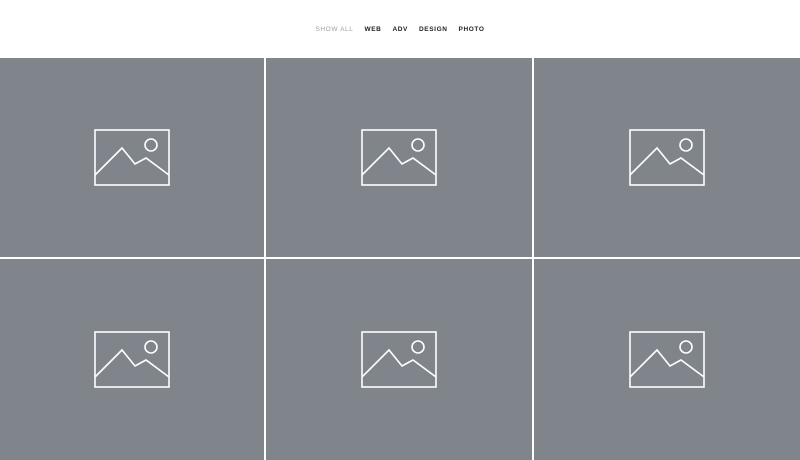  What do you see at coordinates (472, 29) in the screenshot?
I see `filter-photo: PHOTO` at bounding box center [472, 29].